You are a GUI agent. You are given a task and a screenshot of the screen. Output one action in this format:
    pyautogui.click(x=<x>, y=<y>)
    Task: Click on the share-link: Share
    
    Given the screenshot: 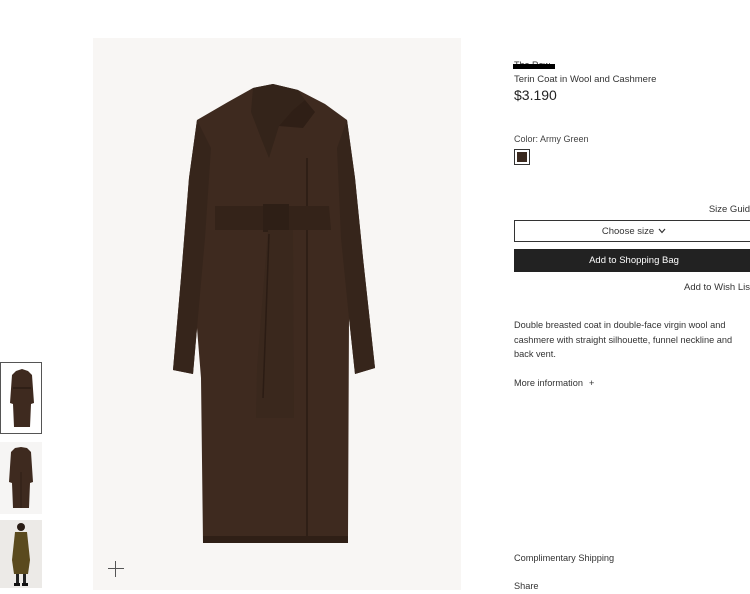 What is the action you would take?
    pyautogui.click(x=526, y=586)
    